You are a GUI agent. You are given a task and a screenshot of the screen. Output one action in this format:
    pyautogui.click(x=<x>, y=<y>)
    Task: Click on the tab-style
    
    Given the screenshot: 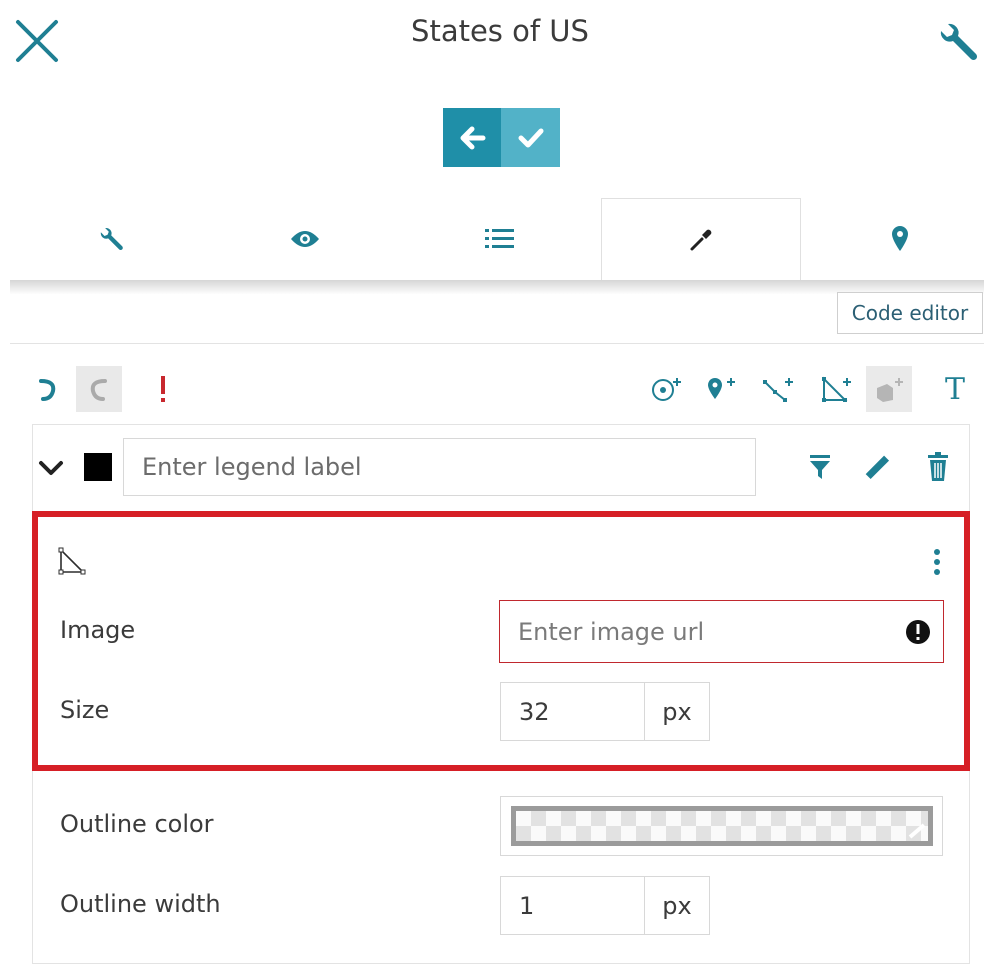 What is the action you would take?
    pyautogui.click(x=701, y=239)
    